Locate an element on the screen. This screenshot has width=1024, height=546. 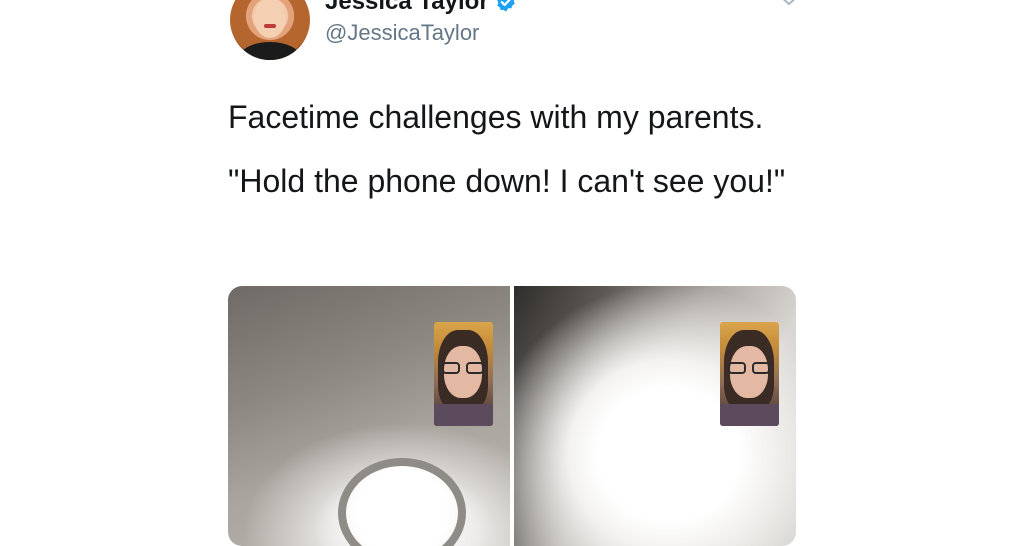
author-avatar is located at coordinates (270, 30).